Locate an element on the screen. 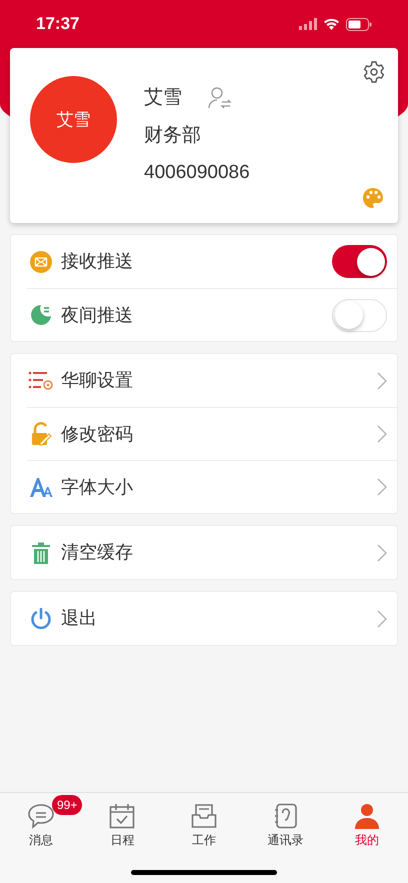  battery-icon is located at coordinates (359, 24).